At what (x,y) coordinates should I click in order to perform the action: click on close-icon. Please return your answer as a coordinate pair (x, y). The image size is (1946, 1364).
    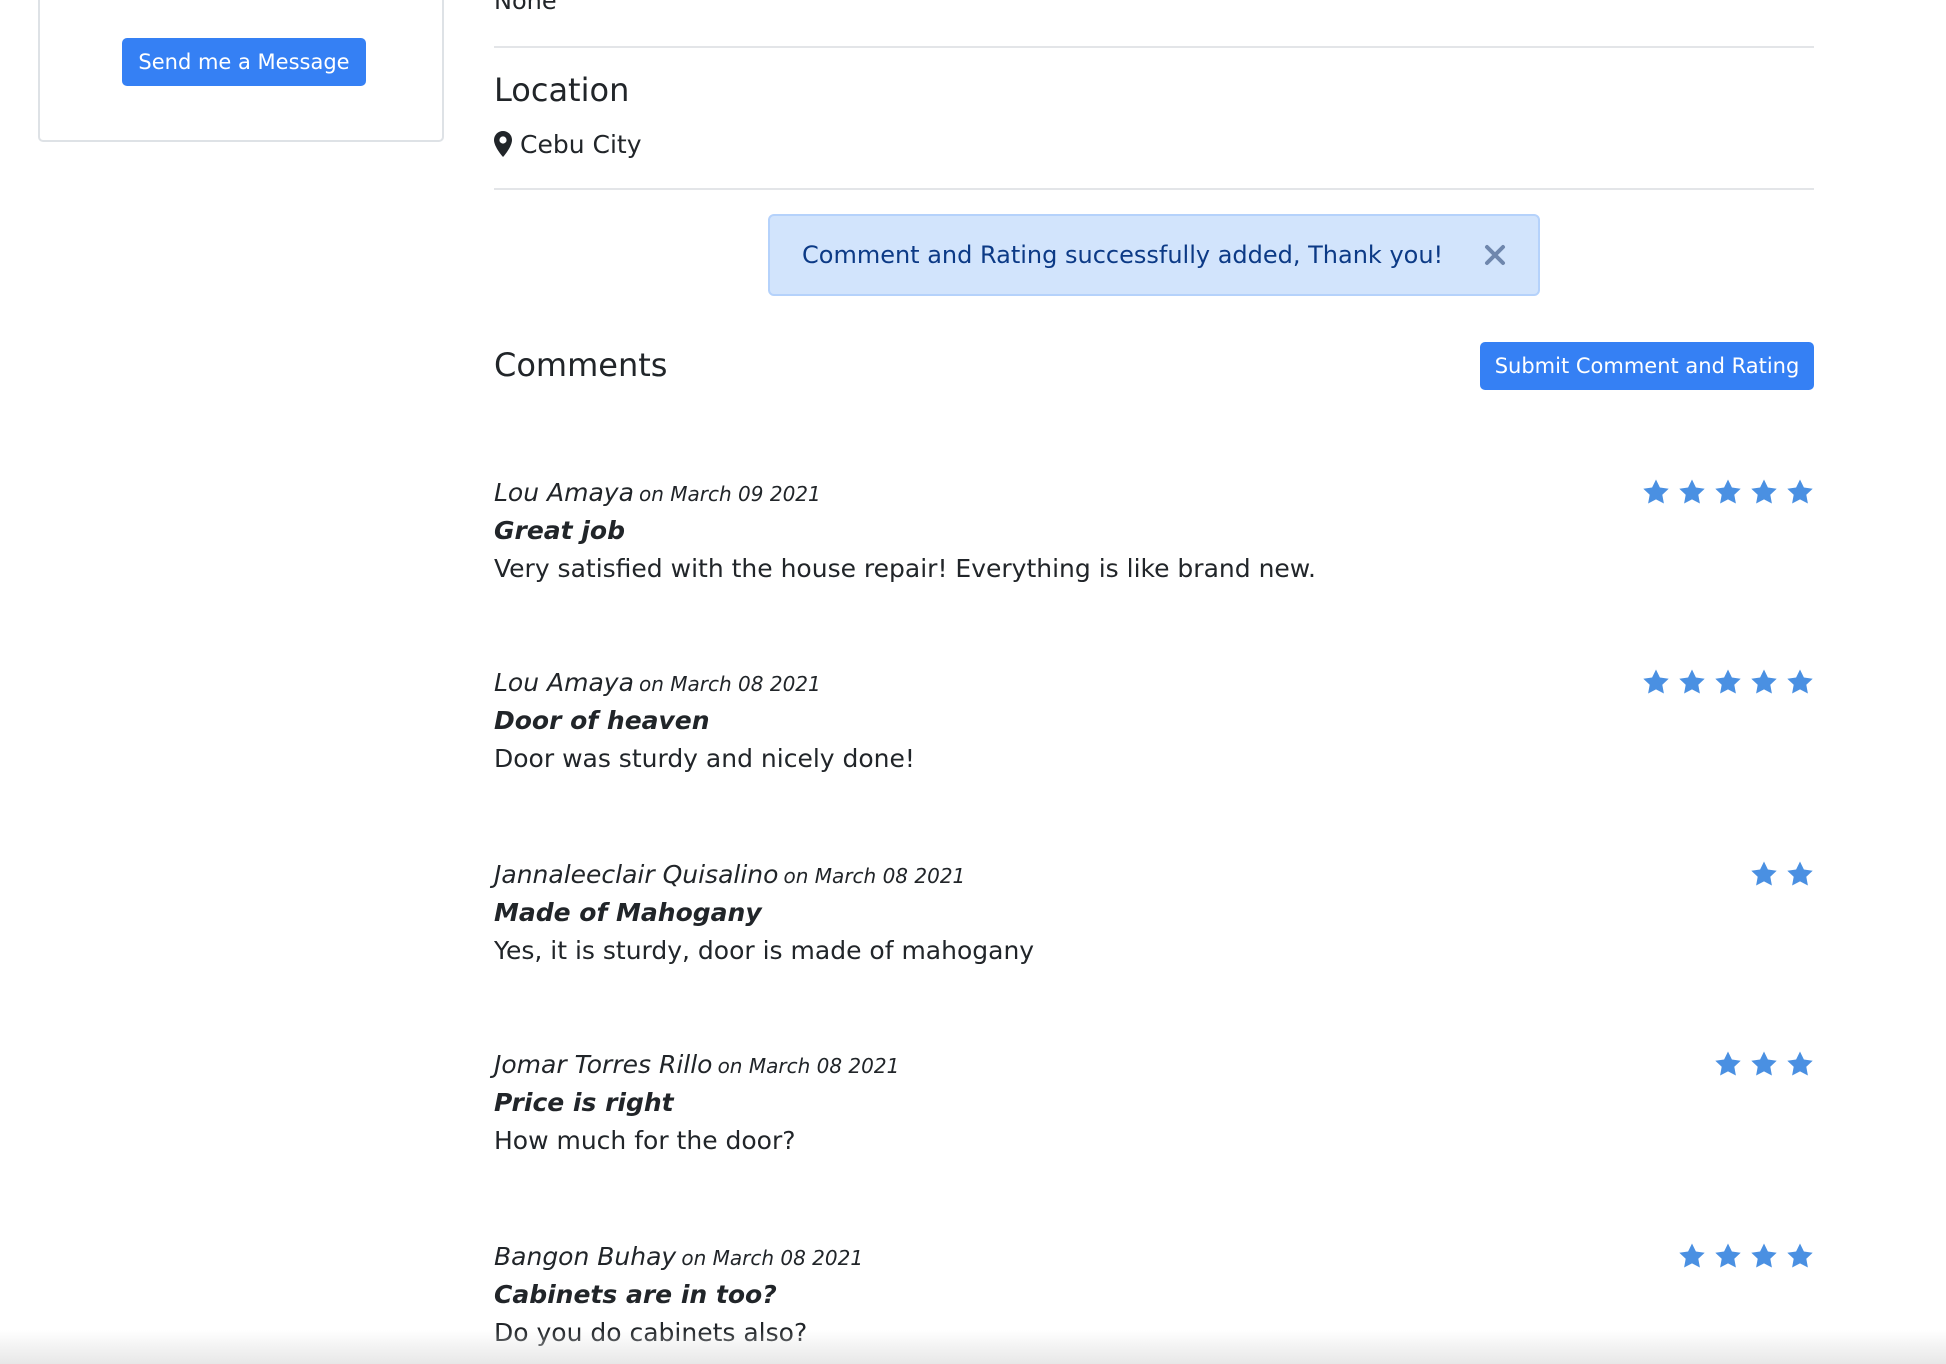
    Looking at the image, I should click on (1495, 255).